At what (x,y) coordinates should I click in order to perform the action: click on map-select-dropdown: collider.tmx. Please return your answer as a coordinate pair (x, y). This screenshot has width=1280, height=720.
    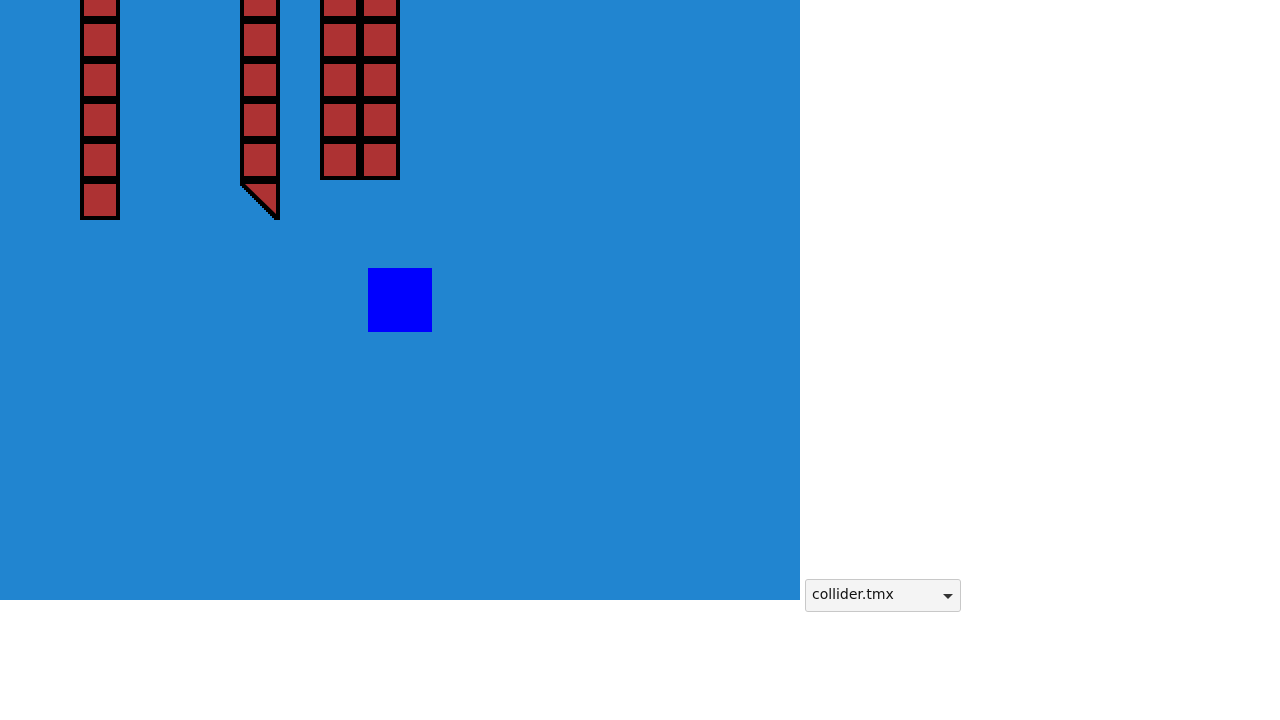
    Looking at the image, I should click on (883, 595).